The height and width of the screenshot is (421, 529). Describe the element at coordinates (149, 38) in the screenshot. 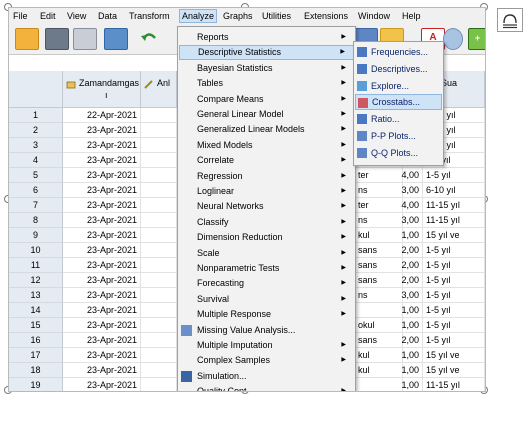

I see `undo-icon` at that location.